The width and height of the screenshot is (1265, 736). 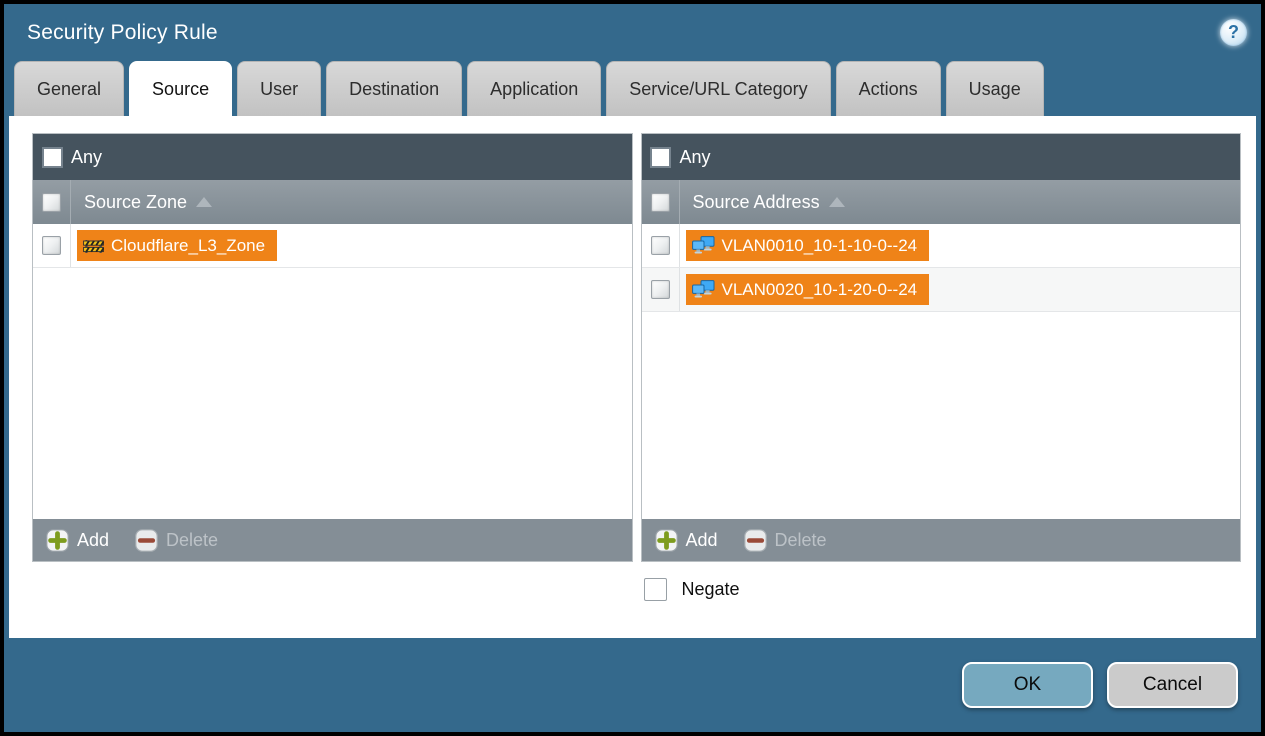 I want to click on tab-application: Application, so click(x=534, y=88).